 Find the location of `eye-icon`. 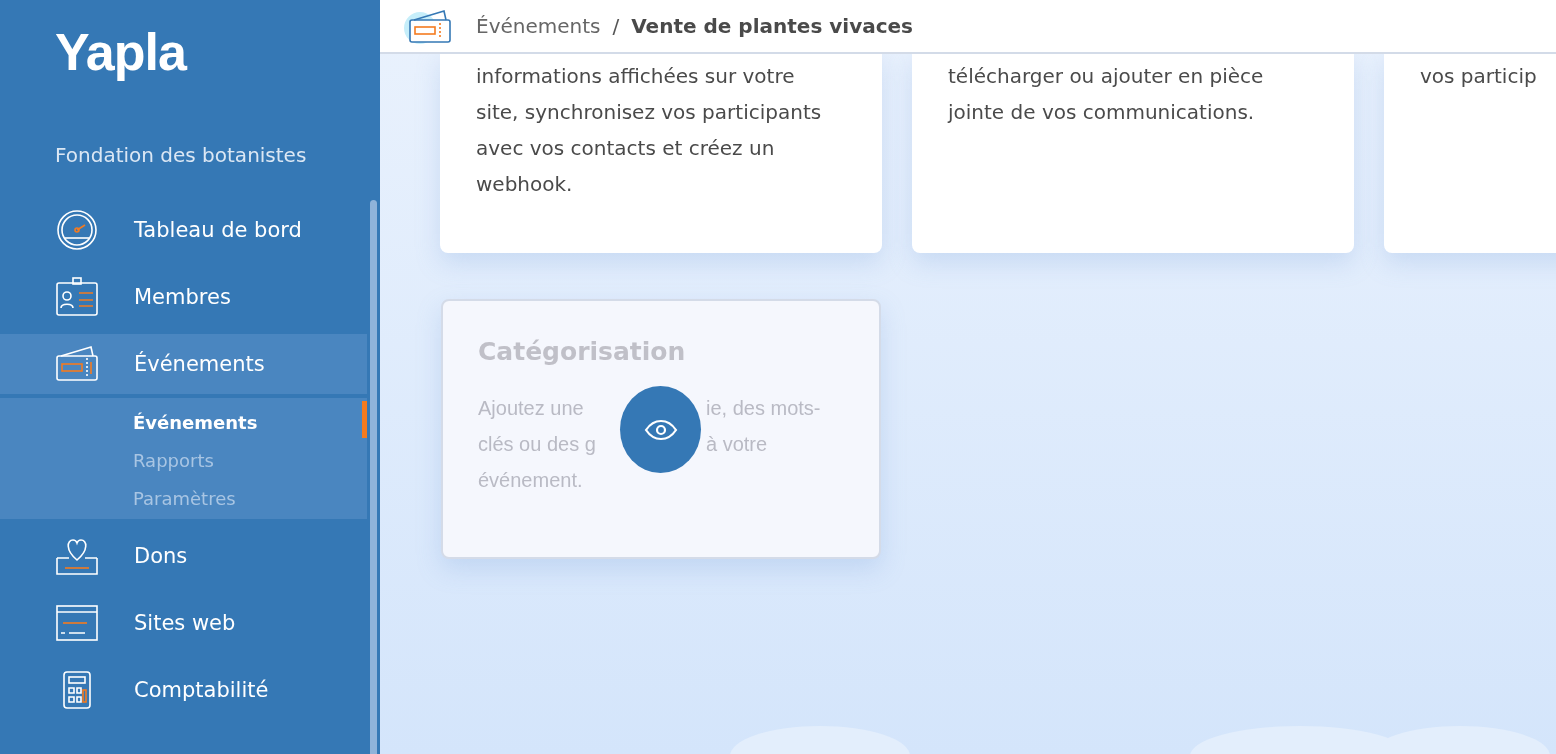

eye-icon is located at coordinates (660, 429).